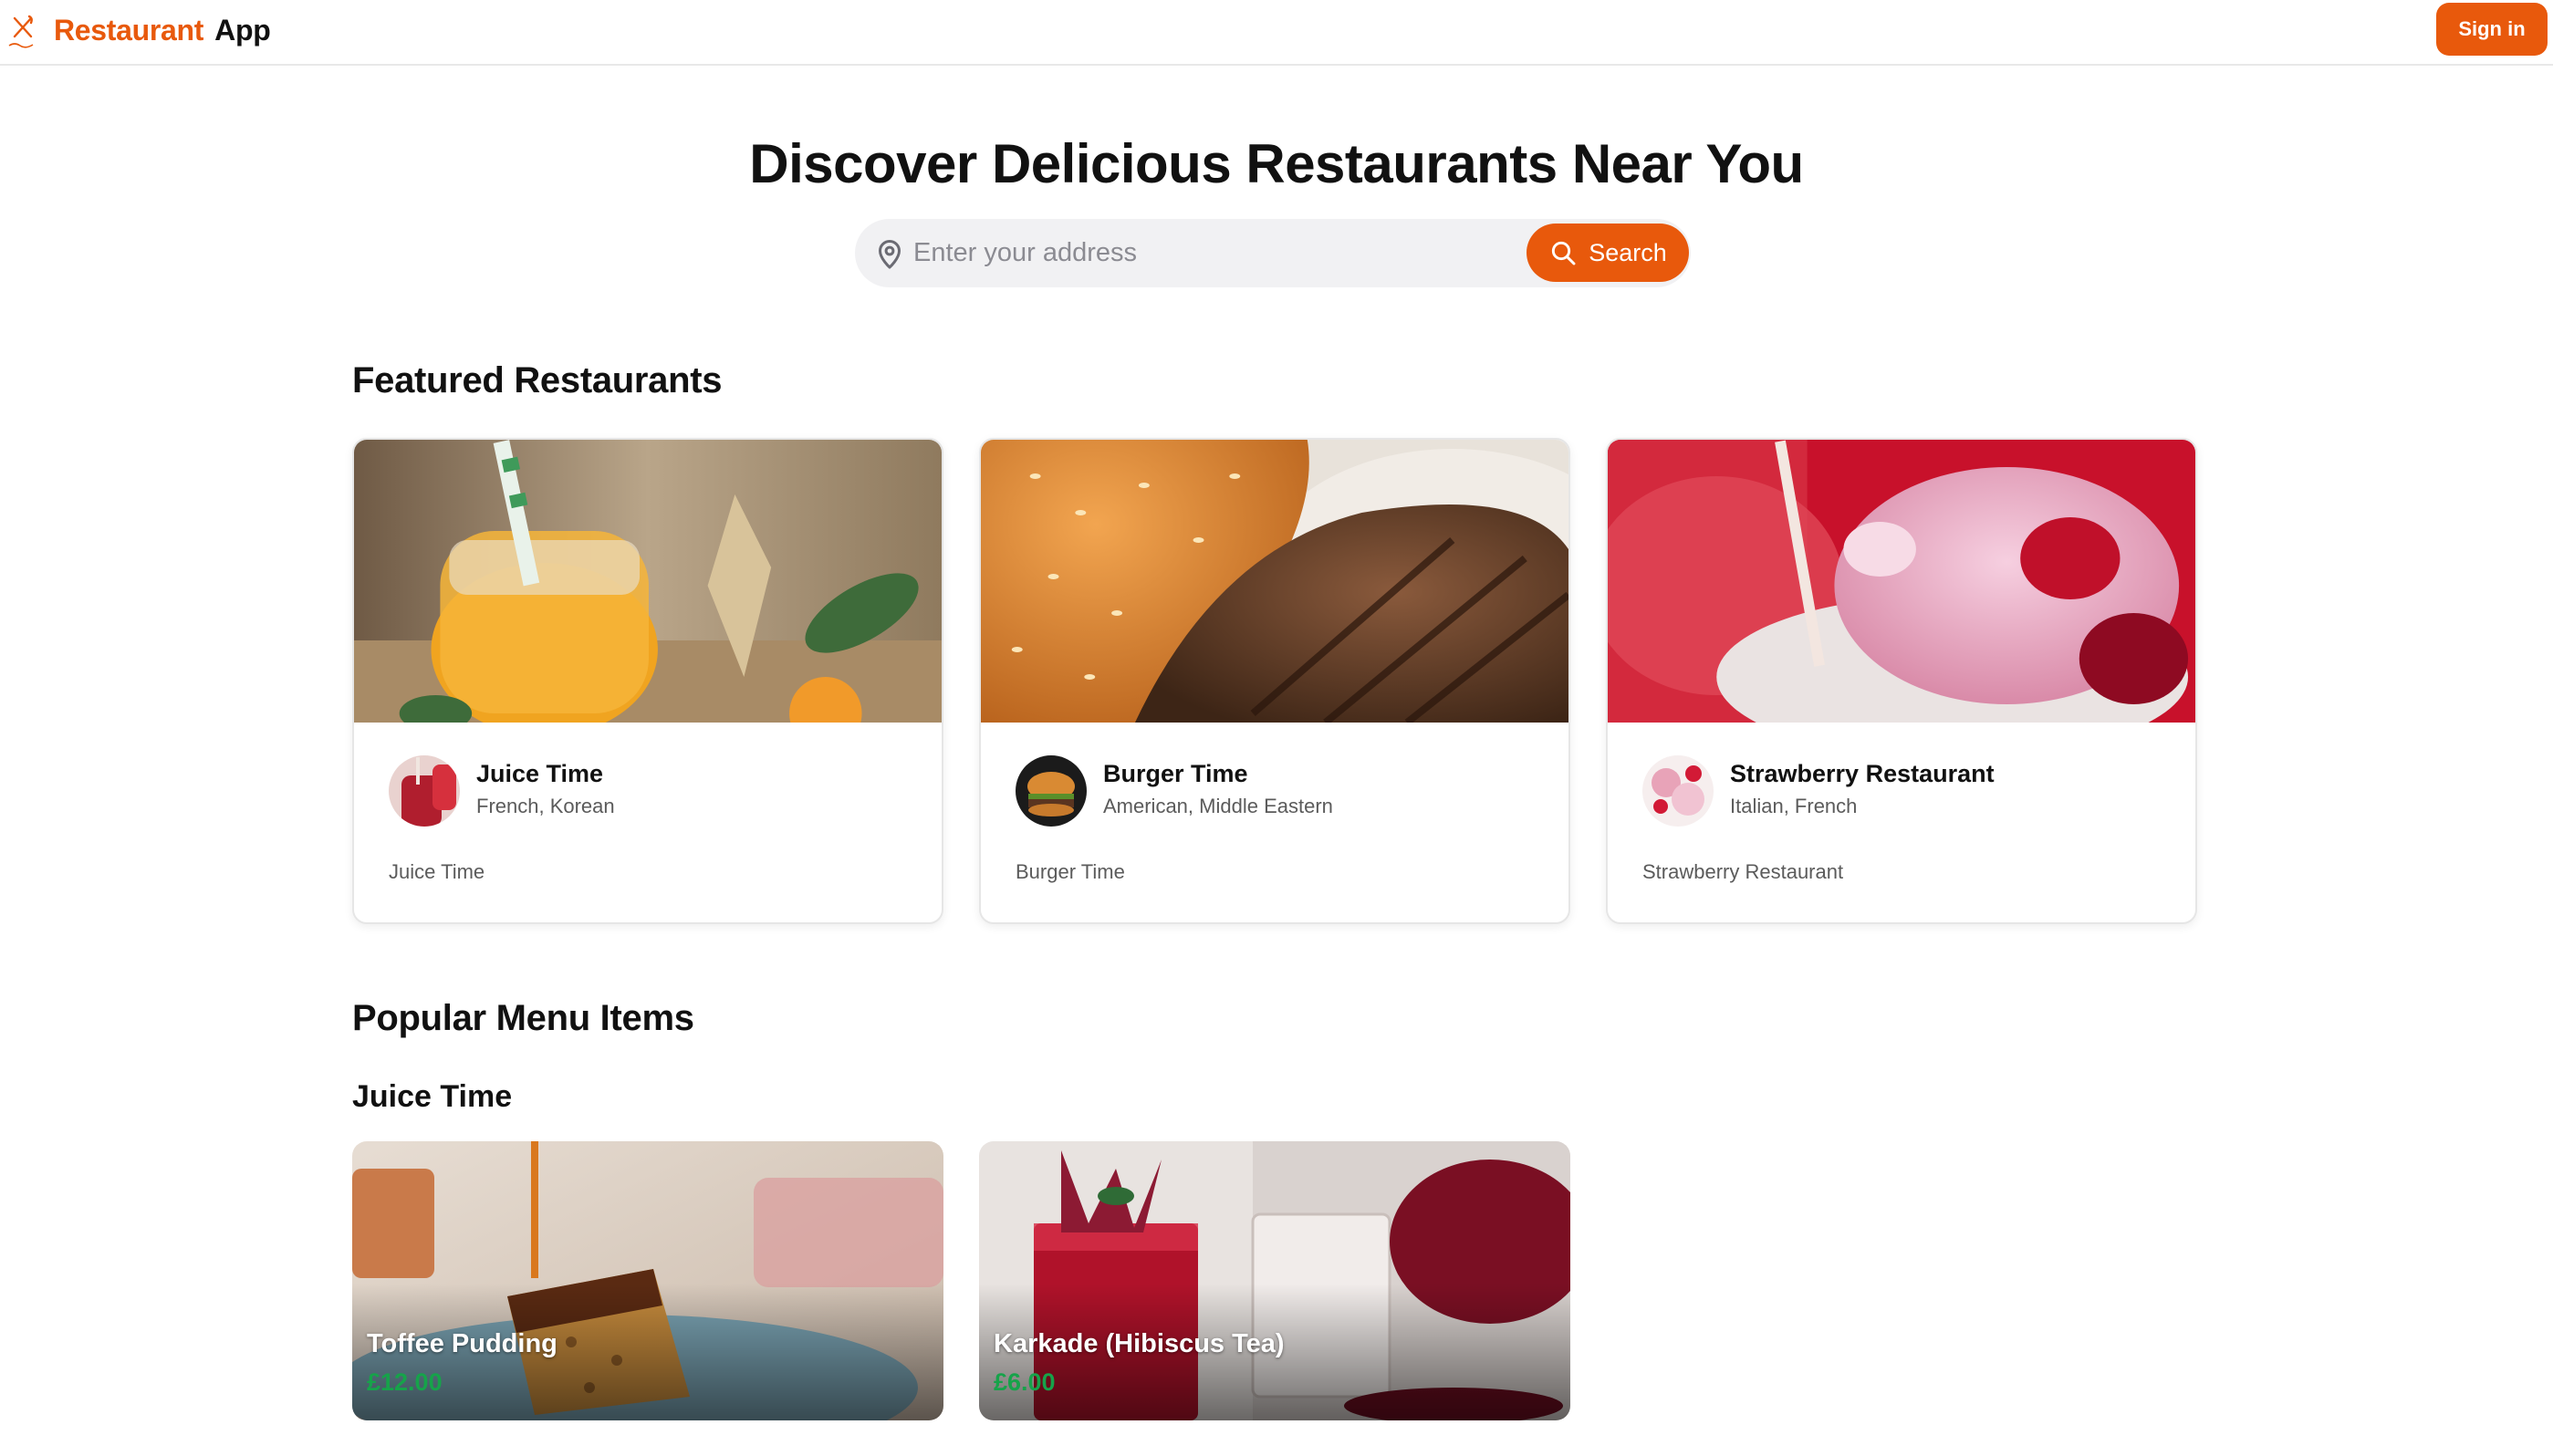 This screenshot has width=2553, height=1456. I want to click on search-button: Search, so click(1608, 253).